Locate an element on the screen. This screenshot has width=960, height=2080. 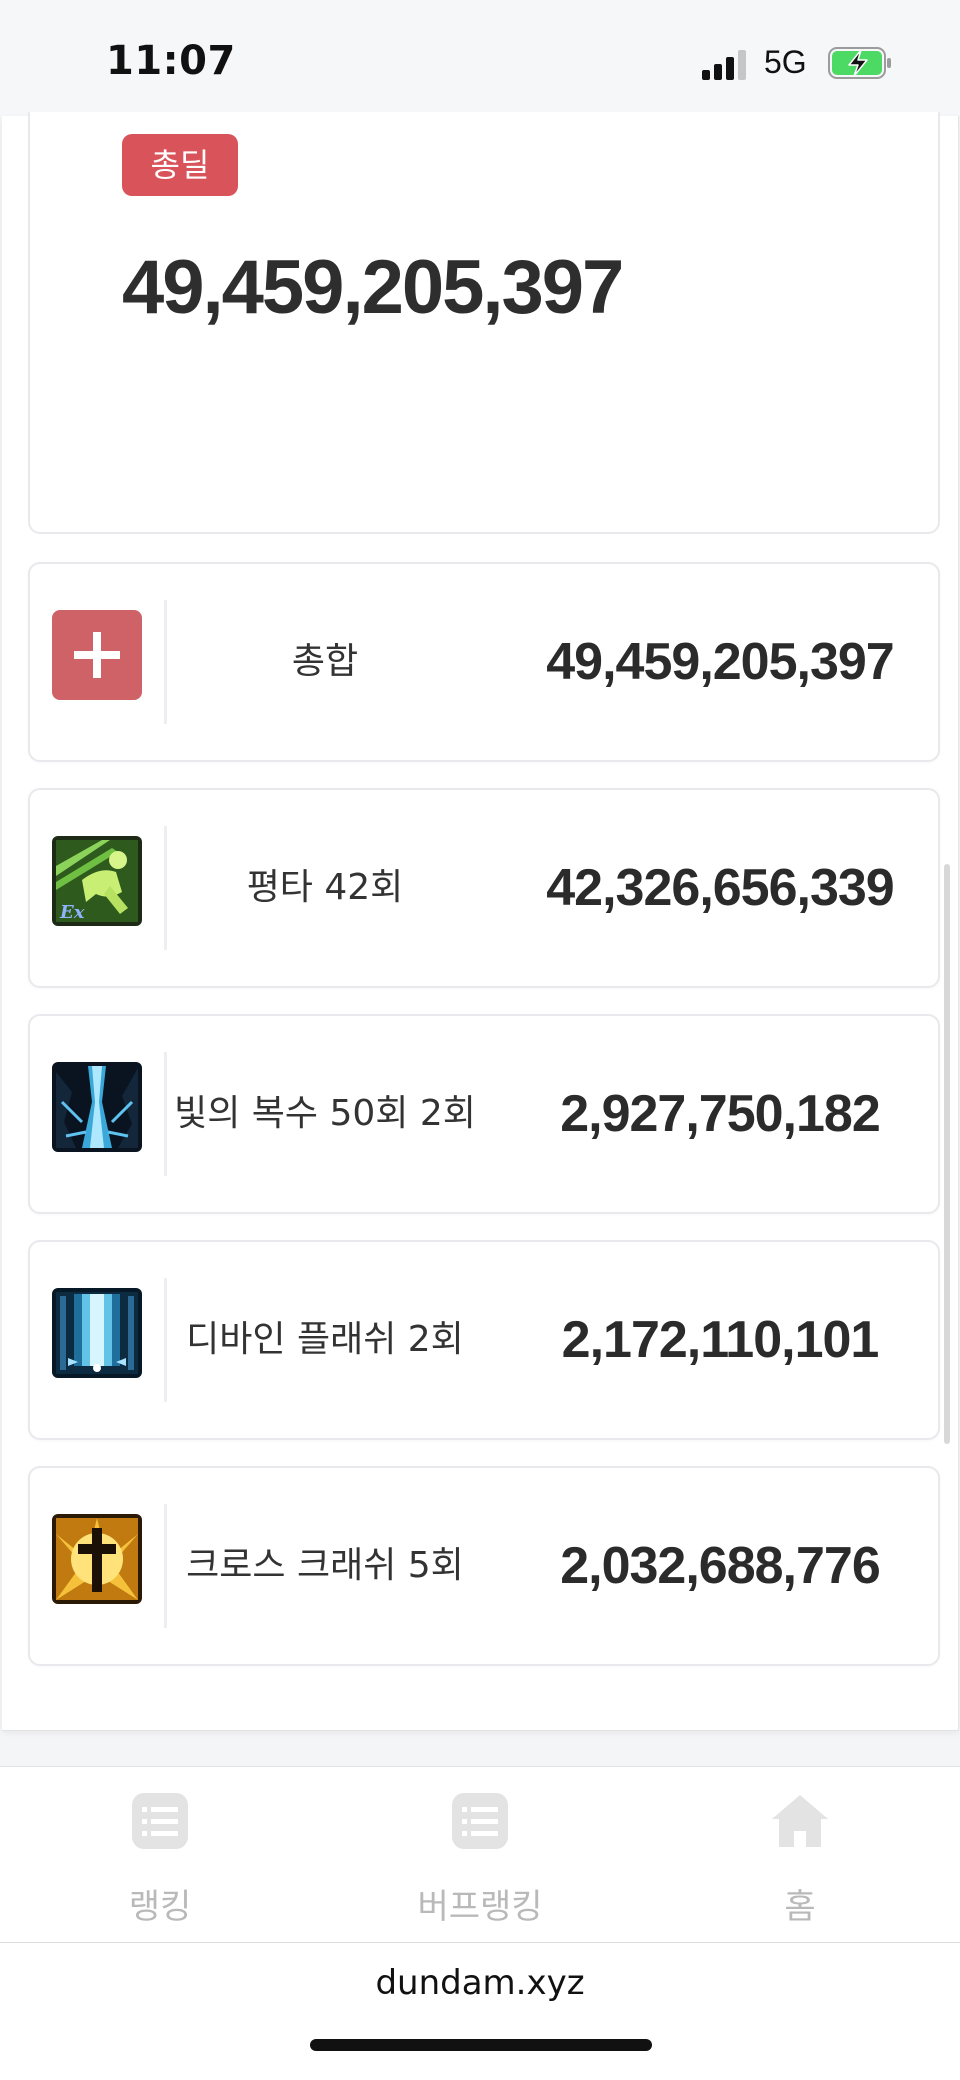
skill-name: 총합 is located at coordinates (325, 661).